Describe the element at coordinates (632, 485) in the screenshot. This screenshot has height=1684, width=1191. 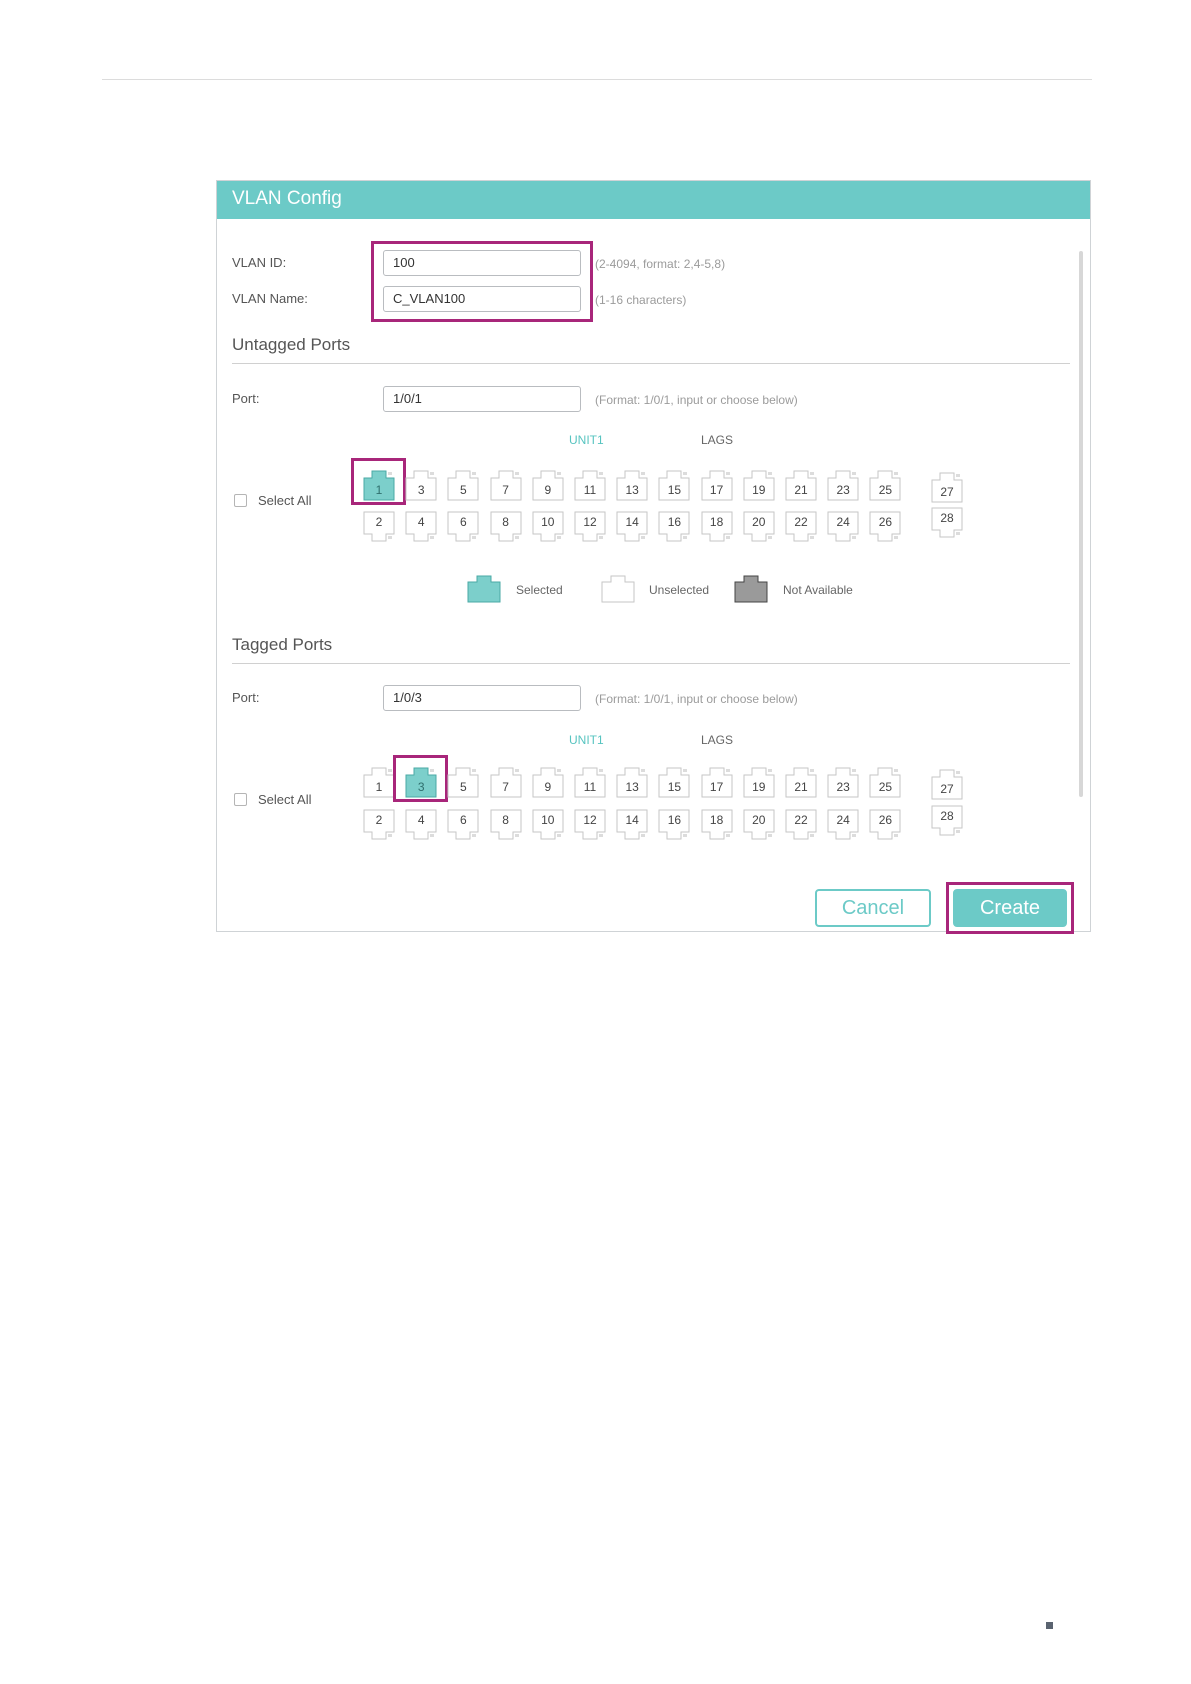
I see `untagged-port-13: 13` at that location.